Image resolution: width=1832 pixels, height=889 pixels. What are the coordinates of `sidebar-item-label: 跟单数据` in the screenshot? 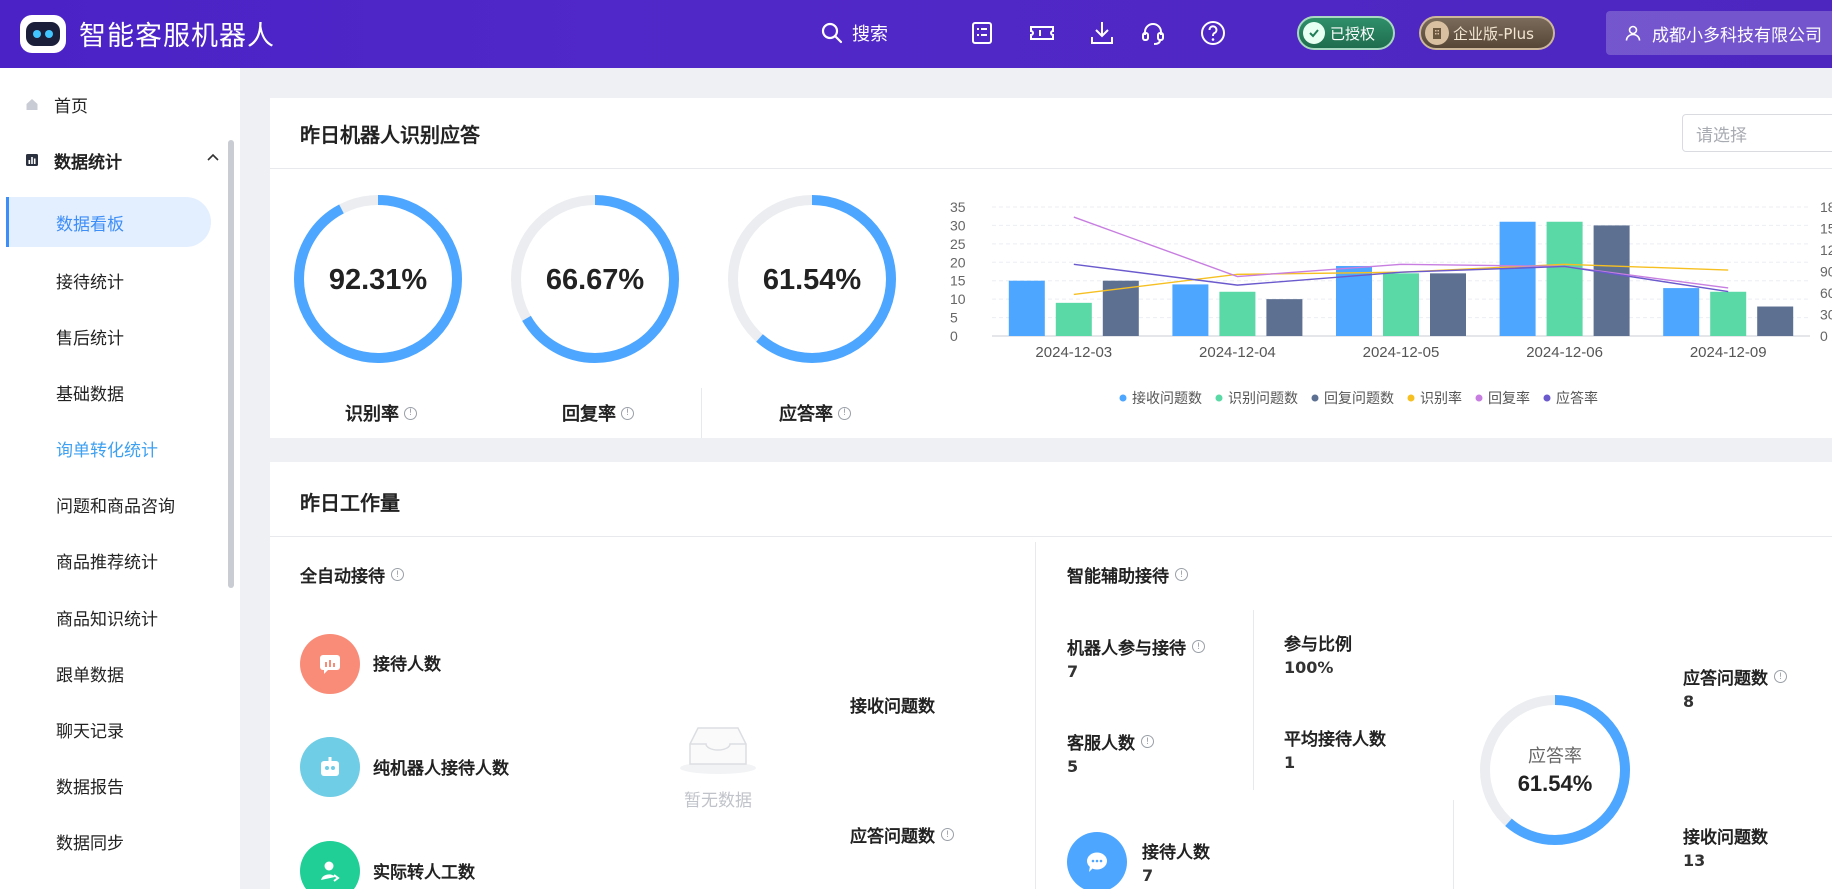 It's located at (90, 675).